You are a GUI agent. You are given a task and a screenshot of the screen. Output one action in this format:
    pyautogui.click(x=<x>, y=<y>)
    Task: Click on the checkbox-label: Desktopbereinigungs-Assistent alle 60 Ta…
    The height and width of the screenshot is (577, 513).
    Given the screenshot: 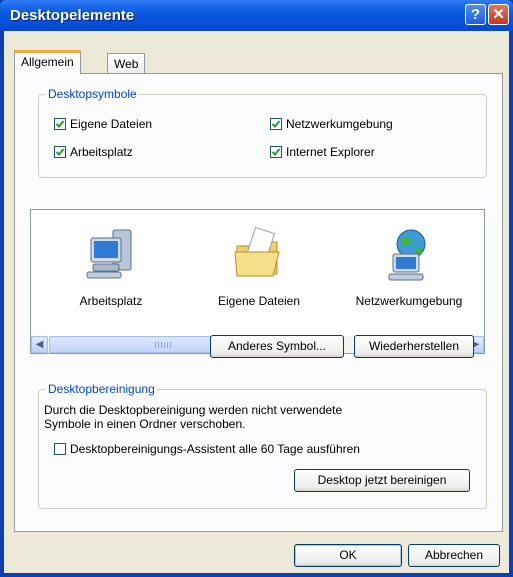 What is the action you would take?
    pyautogui.click(x=215, y=449)
    